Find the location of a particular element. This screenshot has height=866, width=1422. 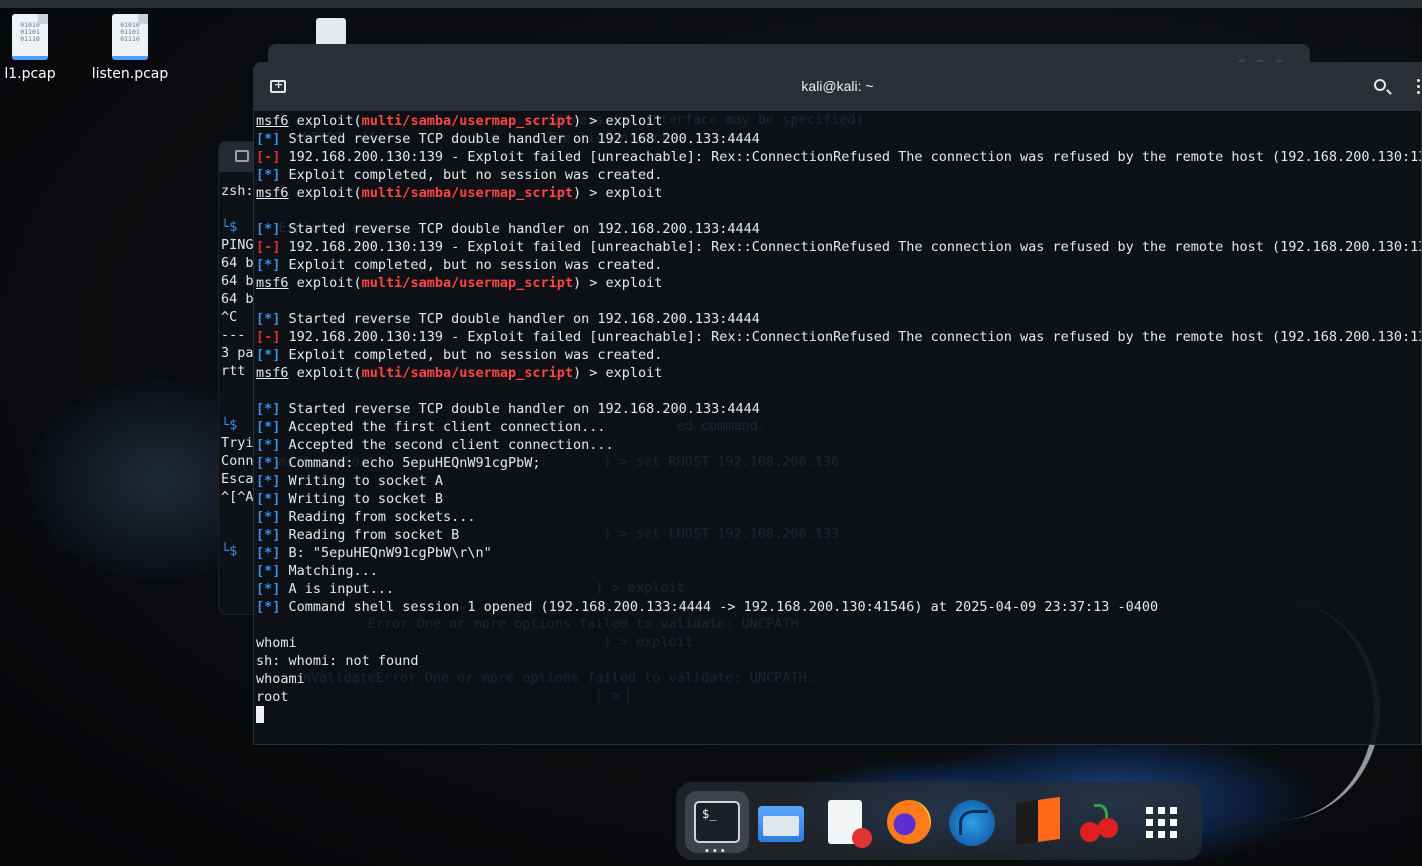

output-line: [*] B: "5epuHEQnW91cgPbW\r\n" is located at coordinates (838, 553).